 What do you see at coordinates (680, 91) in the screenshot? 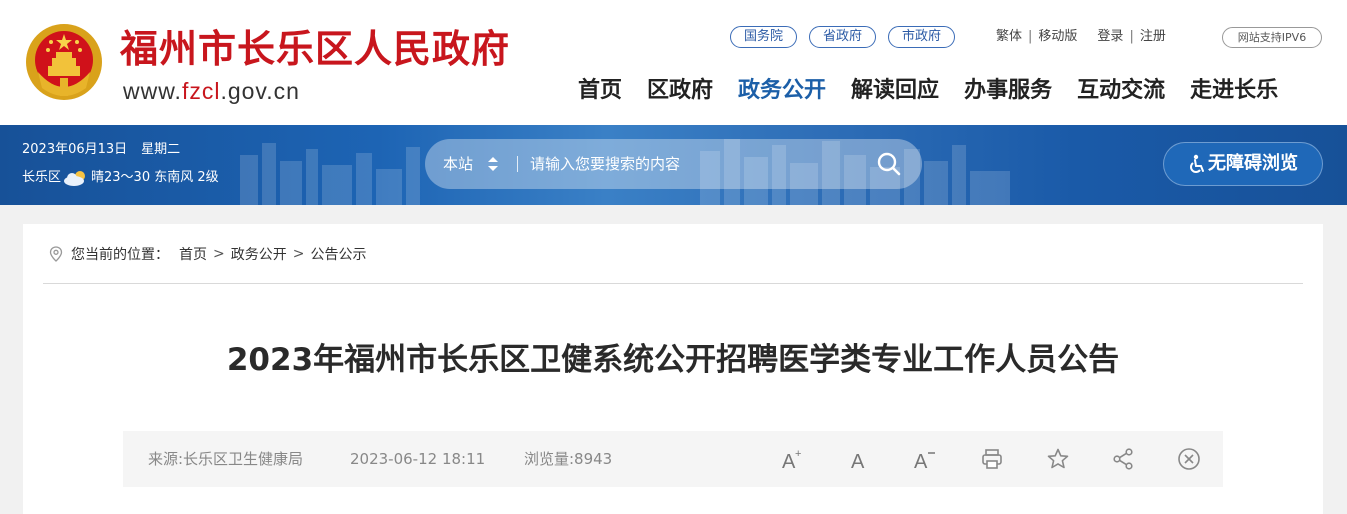
I see `nav-district-government: 区政府` at bounding box center [680, 91].